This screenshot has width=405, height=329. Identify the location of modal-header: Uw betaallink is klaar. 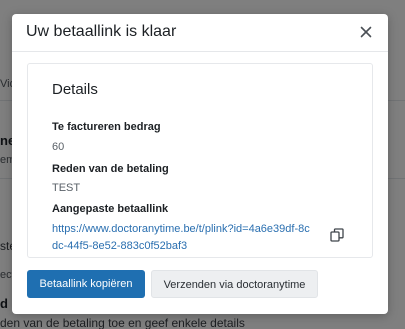
(200, 33).